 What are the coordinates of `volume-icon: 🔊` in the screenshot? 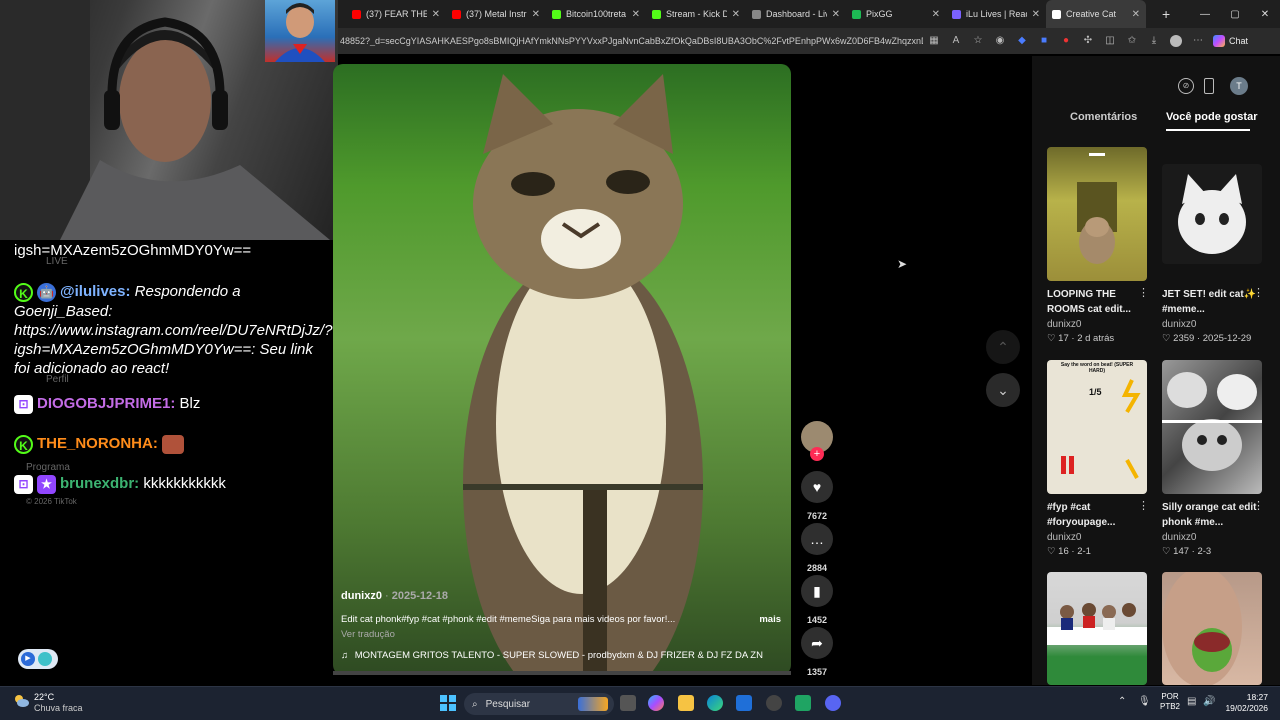 It's located at (1209, 701).